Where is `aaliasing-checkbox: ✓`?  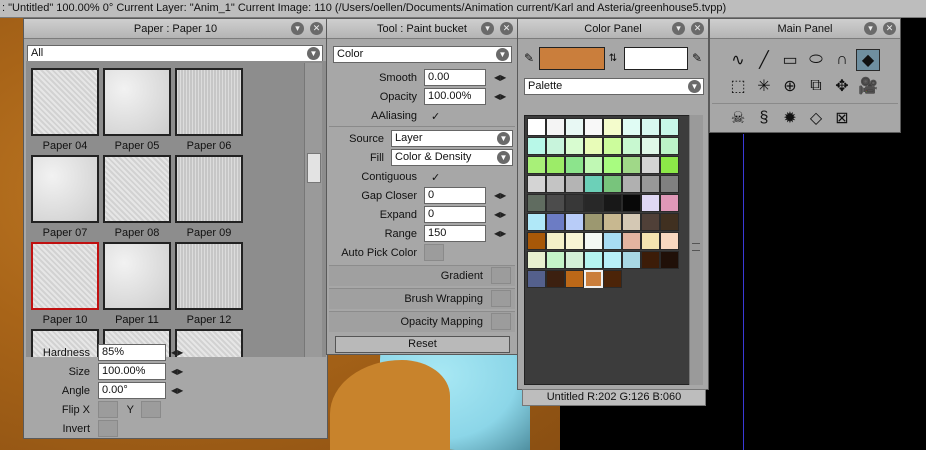 aaliasing-checkbox: ✓ is located at coordinates (435, 116).